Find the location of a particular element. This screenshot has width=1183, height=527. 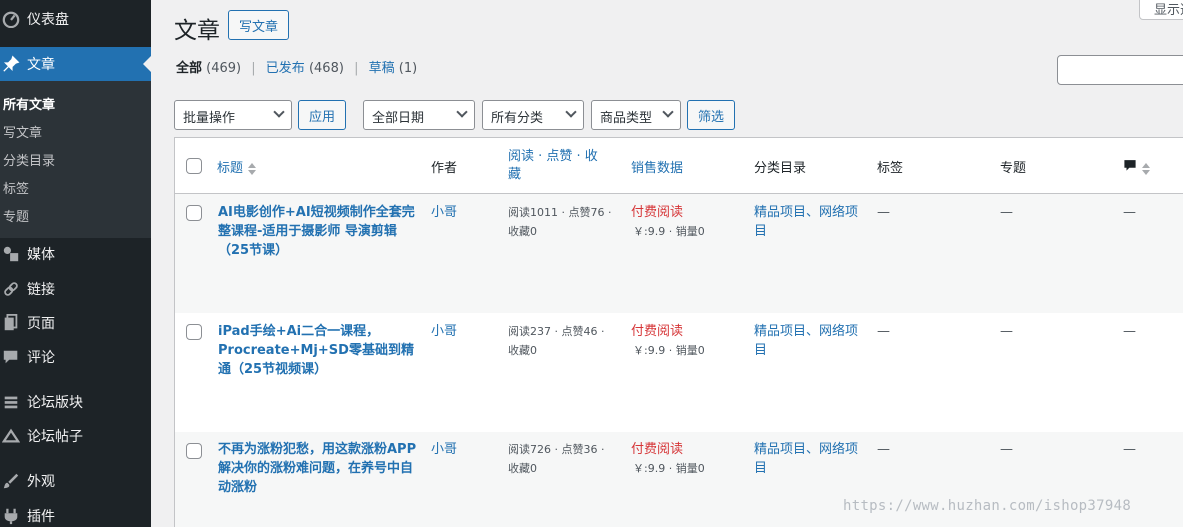

post-stats: 阅读1011 · 点赞76 · 收藏0 is located at coordinates (560, 222).